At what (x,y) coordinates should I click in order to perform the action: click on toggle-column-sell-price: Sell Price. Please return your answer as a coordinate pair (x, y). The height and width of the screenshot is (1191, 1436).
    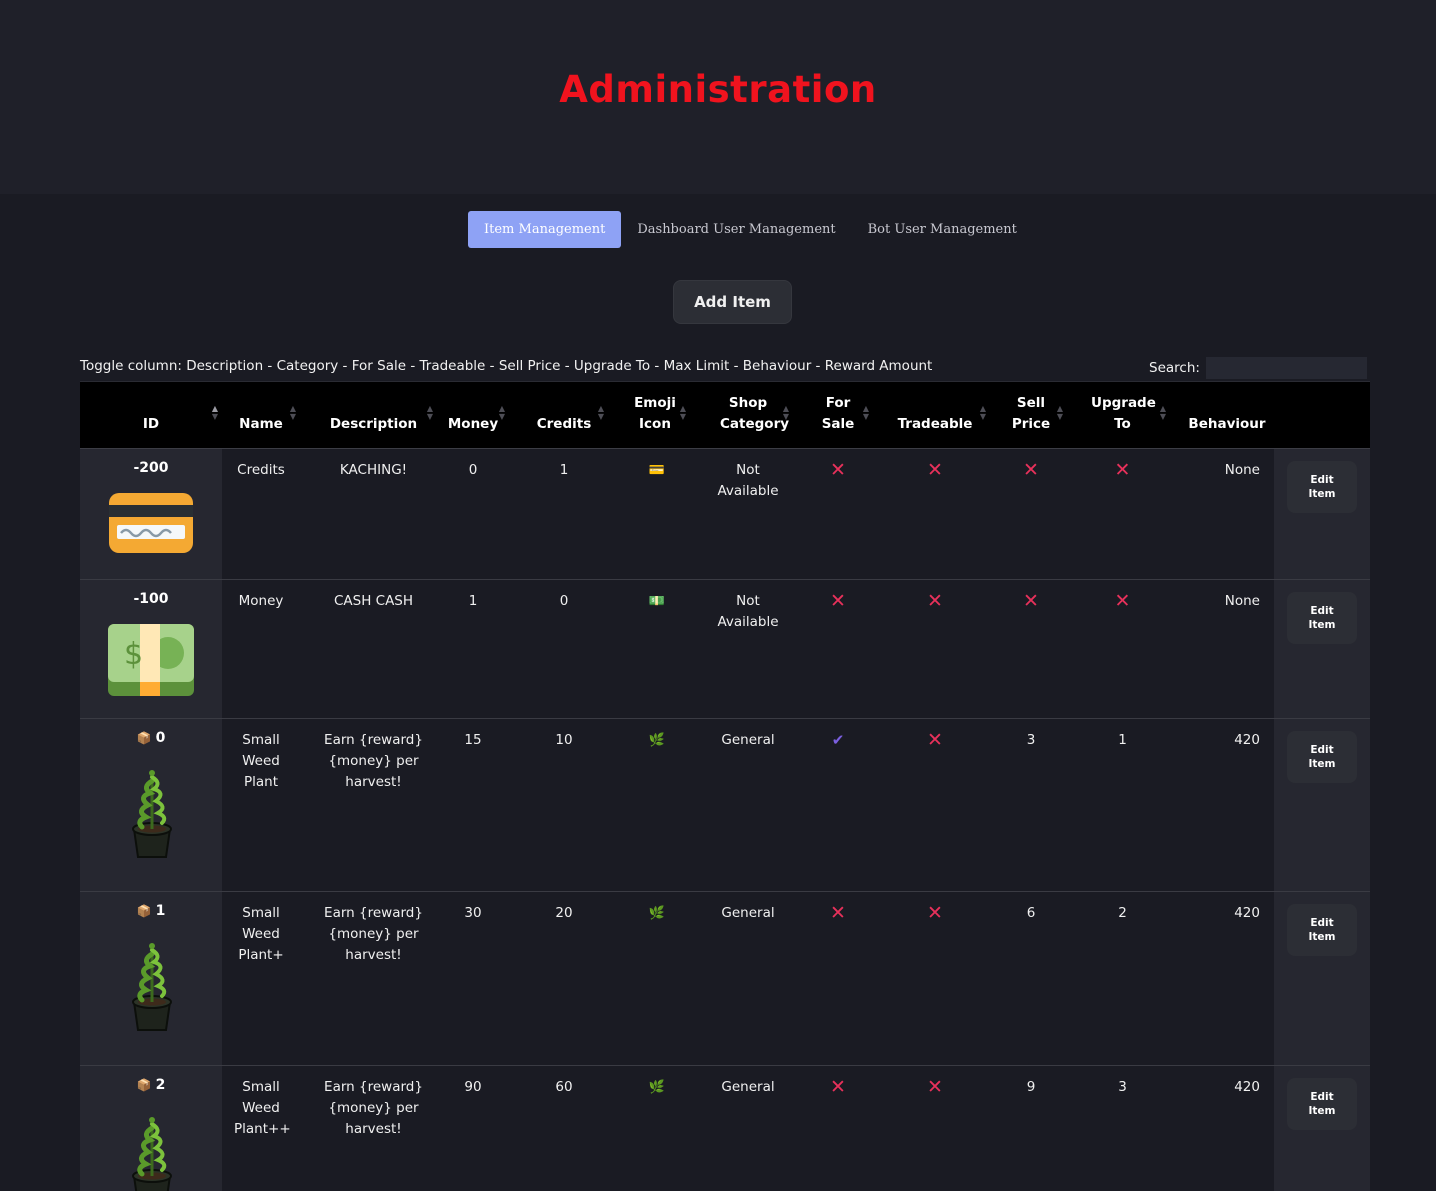
    Looking at the image, I should click on (530, 366).